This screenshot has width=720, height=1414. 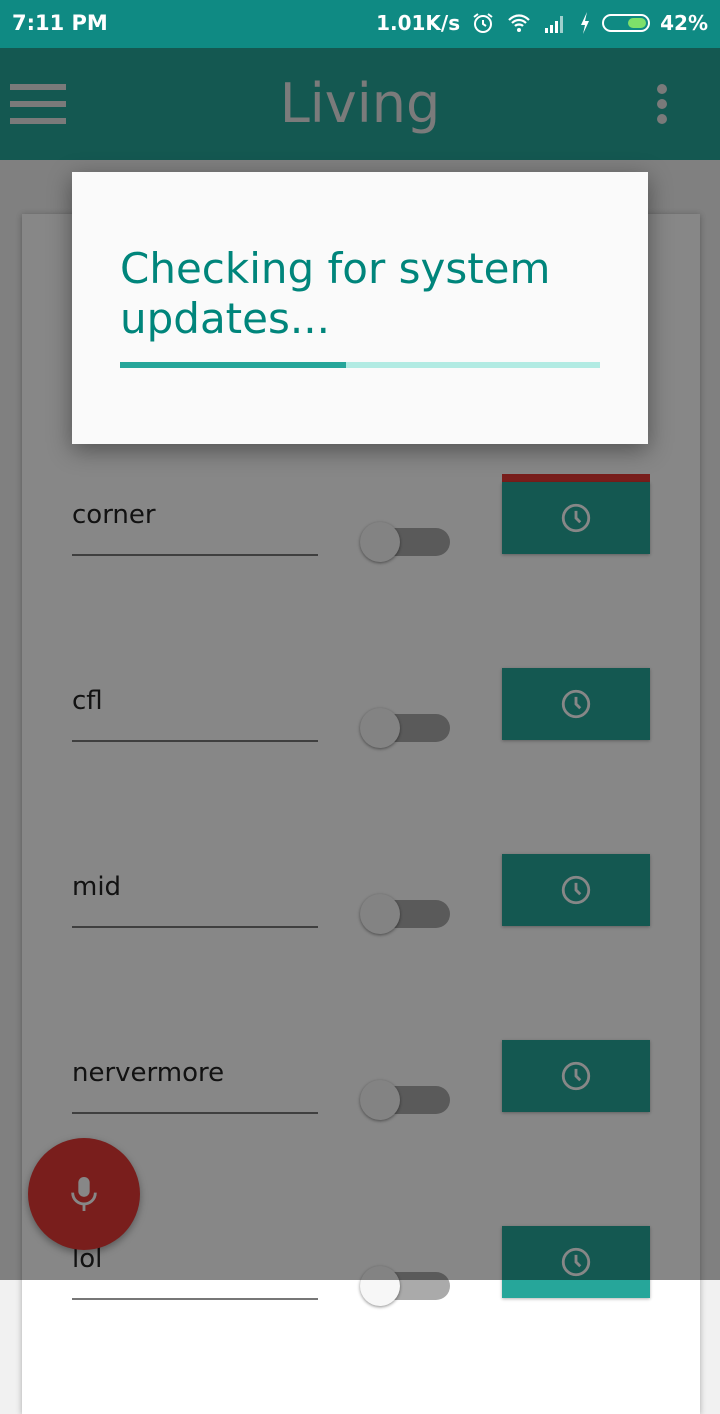 What do you see at coordinates (360, 365) in the screenshot?
I see `progress-bar` at bounding box center [360, 365].